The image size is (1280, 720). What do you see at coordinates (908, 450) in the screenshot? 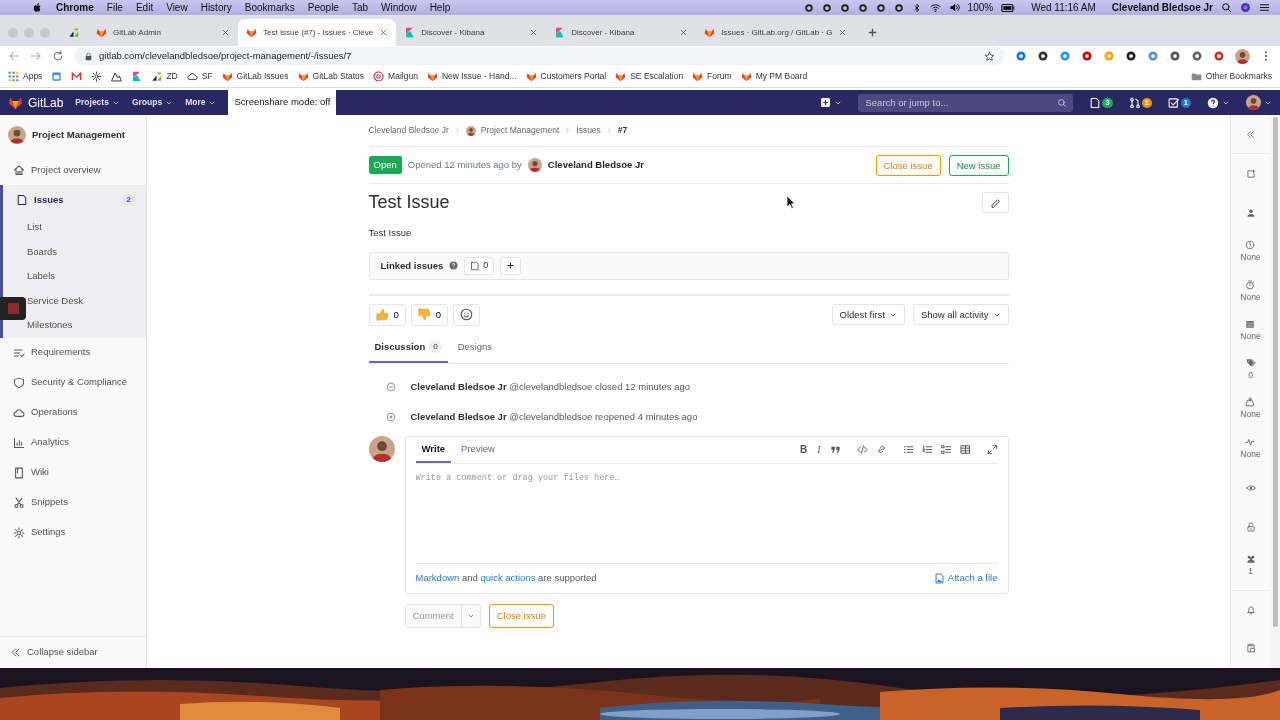
I see `bullet-list-icon` at bounding box center [908, 450].